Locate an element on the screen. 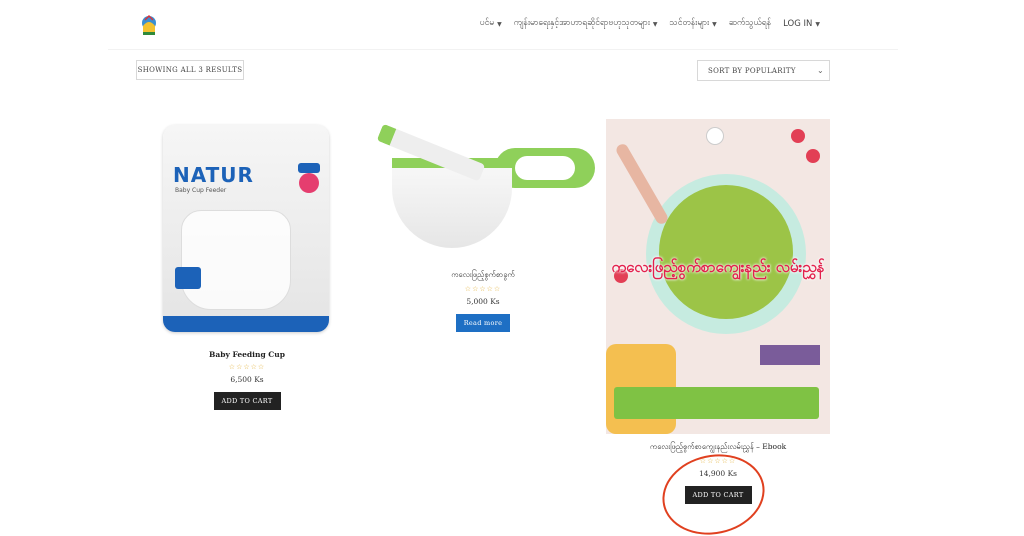  author-label-bar is located at coordinates (790, 355).